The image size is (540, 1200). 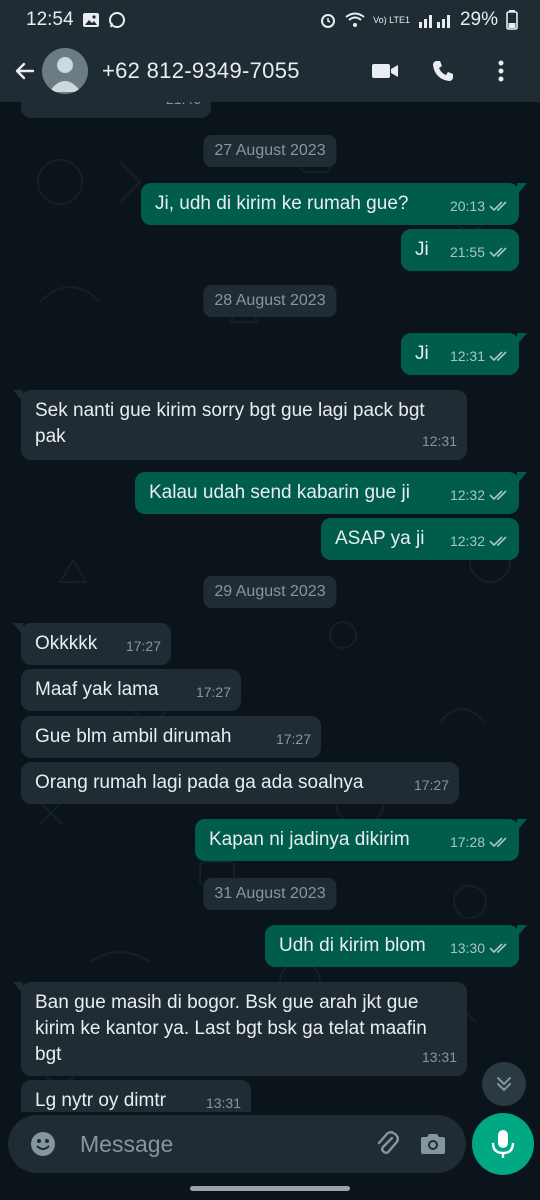 What do you see at coordinates (503, 1144) in the screenshot?
I see `mic-icon` at bounding box center [503, 1144].